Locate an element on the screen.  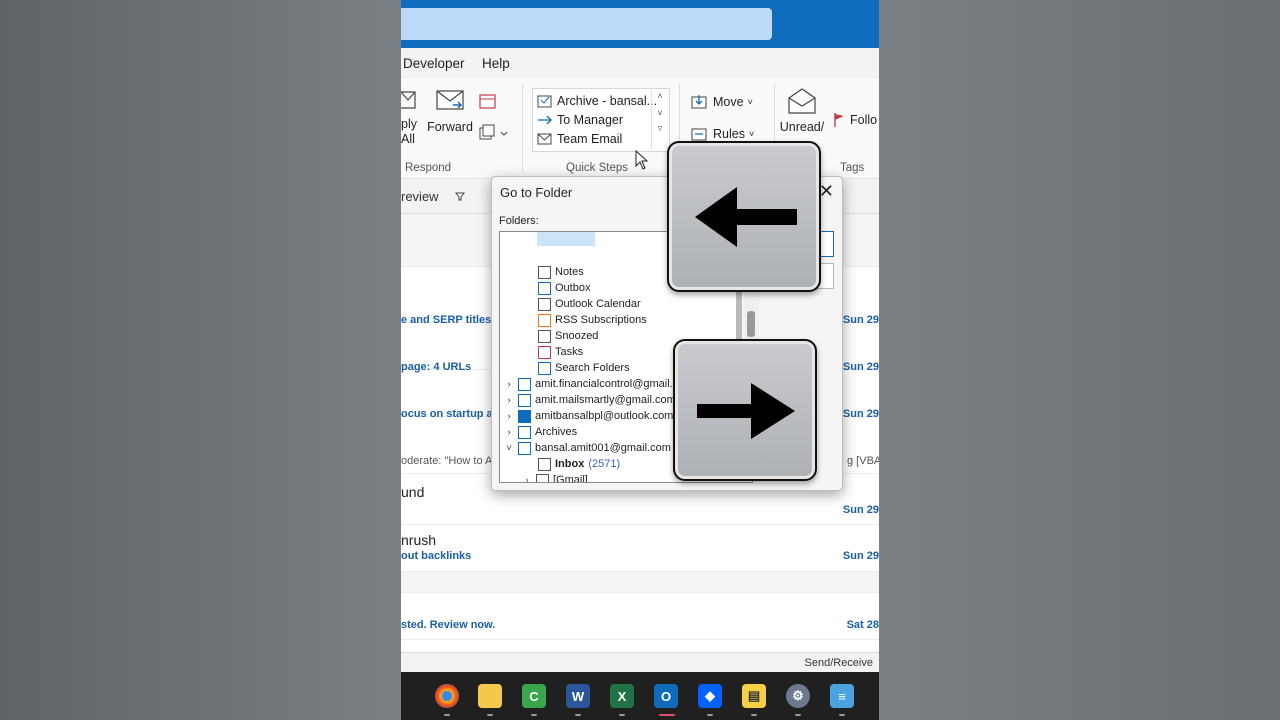
view-label: review is located at coordinates (420, 196).